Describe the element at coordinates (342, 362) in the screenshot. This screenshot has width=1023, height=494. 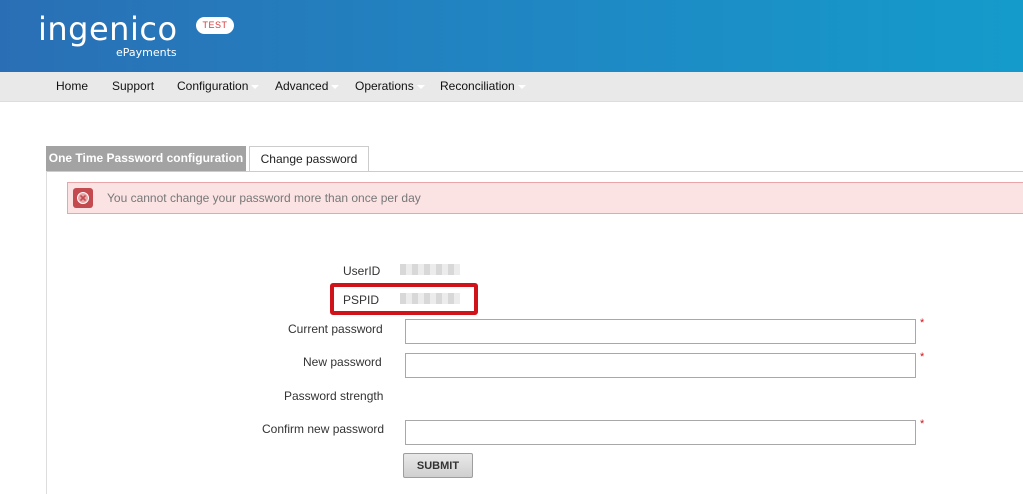
I see `new-password-label: New password` at that location.